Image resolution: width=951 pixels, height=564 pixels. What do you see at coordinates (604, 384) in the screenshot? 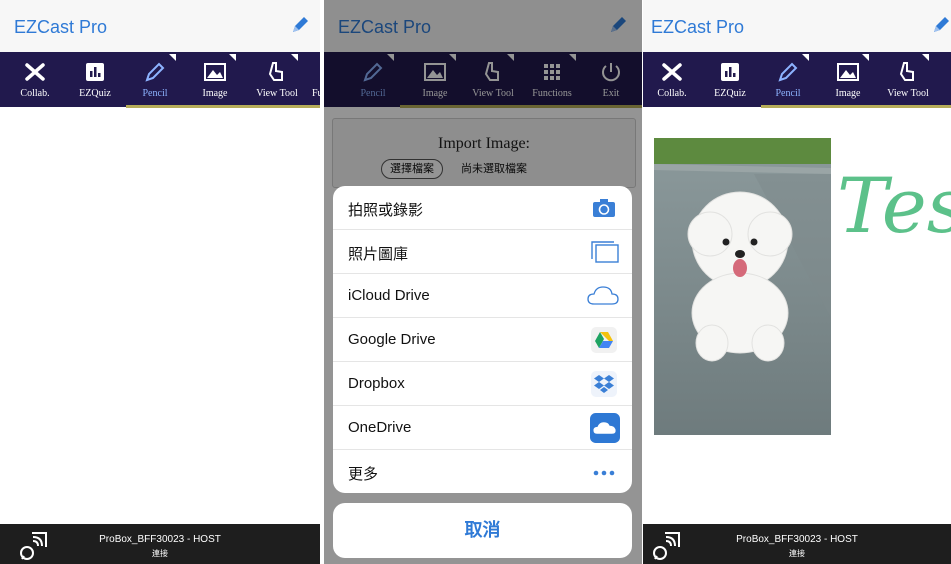
I see `dropbox-icon` at bounding box center [604, 384].